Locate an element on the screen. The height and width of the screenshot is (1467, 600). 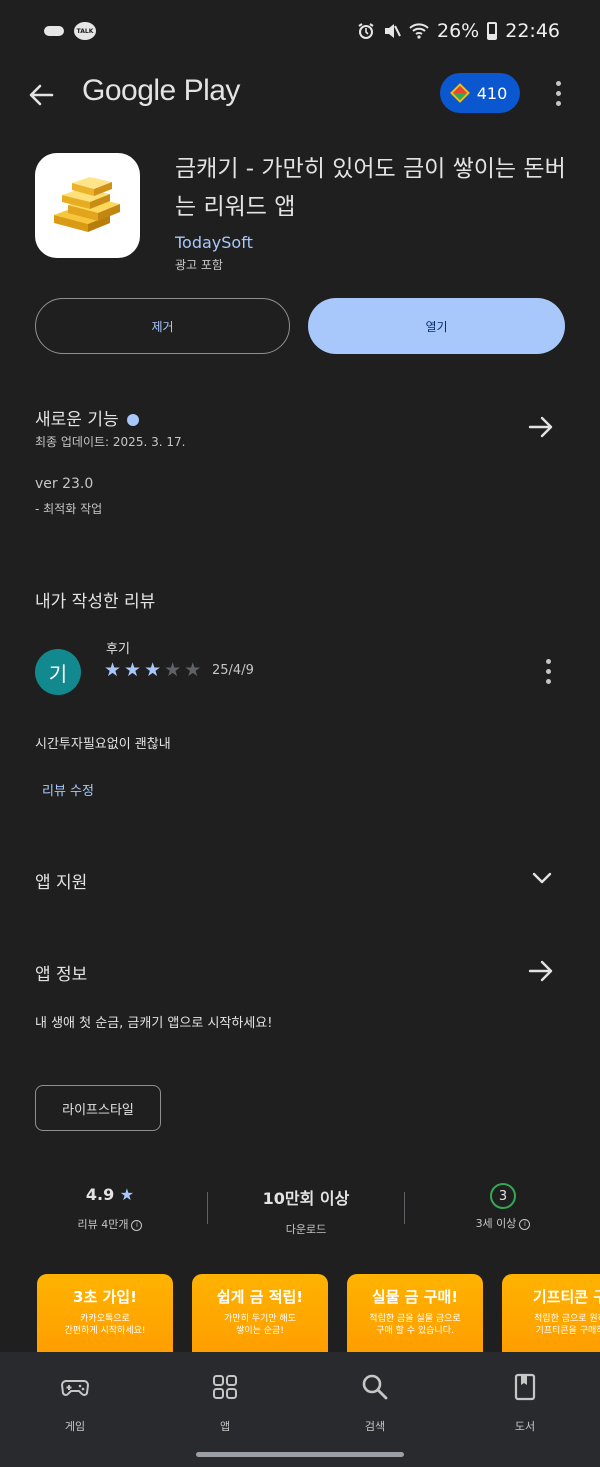
kakaotalk-icon: TALK is located at coordinates (85, 31).